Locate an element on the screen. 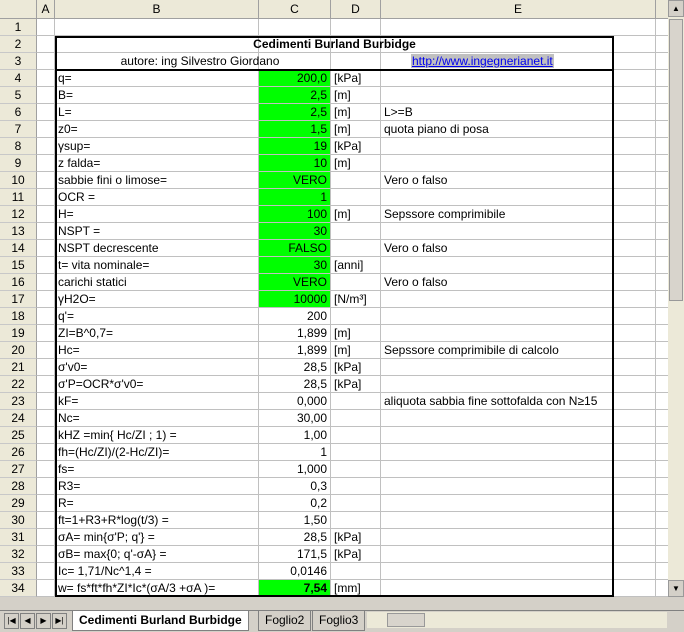 The image size is (684, 632). row-header: 9 is located at coordinates (18, 163).